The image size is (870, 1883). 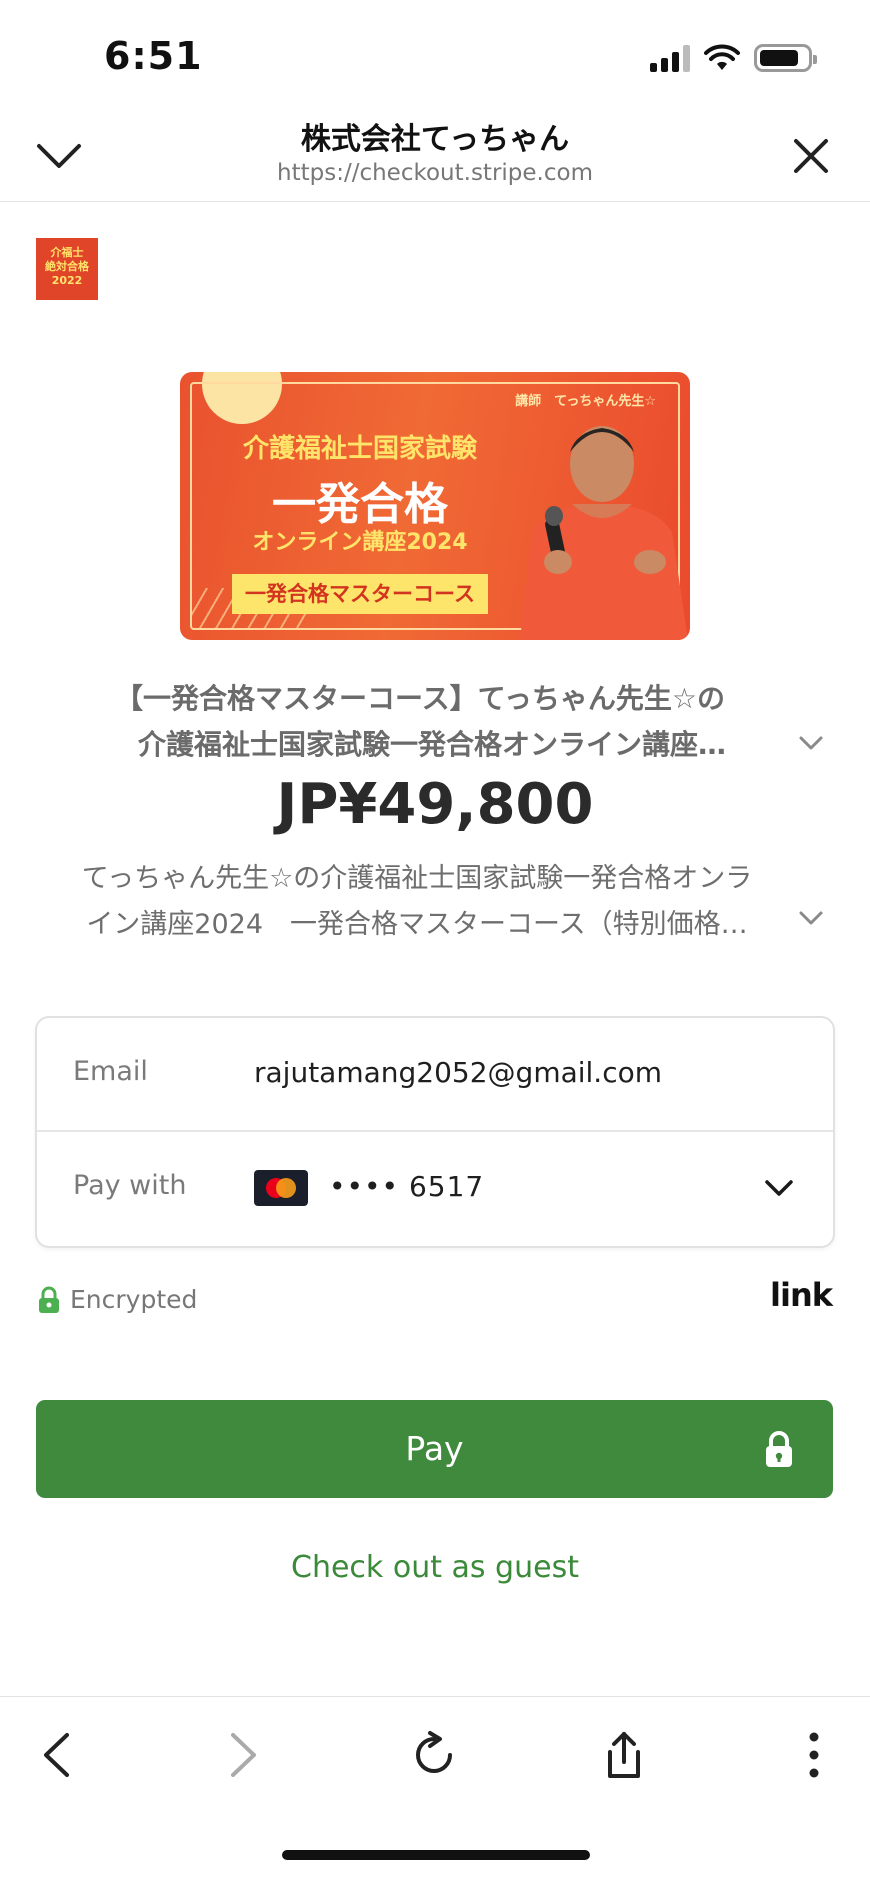 I want to click on product-title-line1: 【一発合格マスターコース】てっちゃん先生☆の, so click(x=420, y=698).